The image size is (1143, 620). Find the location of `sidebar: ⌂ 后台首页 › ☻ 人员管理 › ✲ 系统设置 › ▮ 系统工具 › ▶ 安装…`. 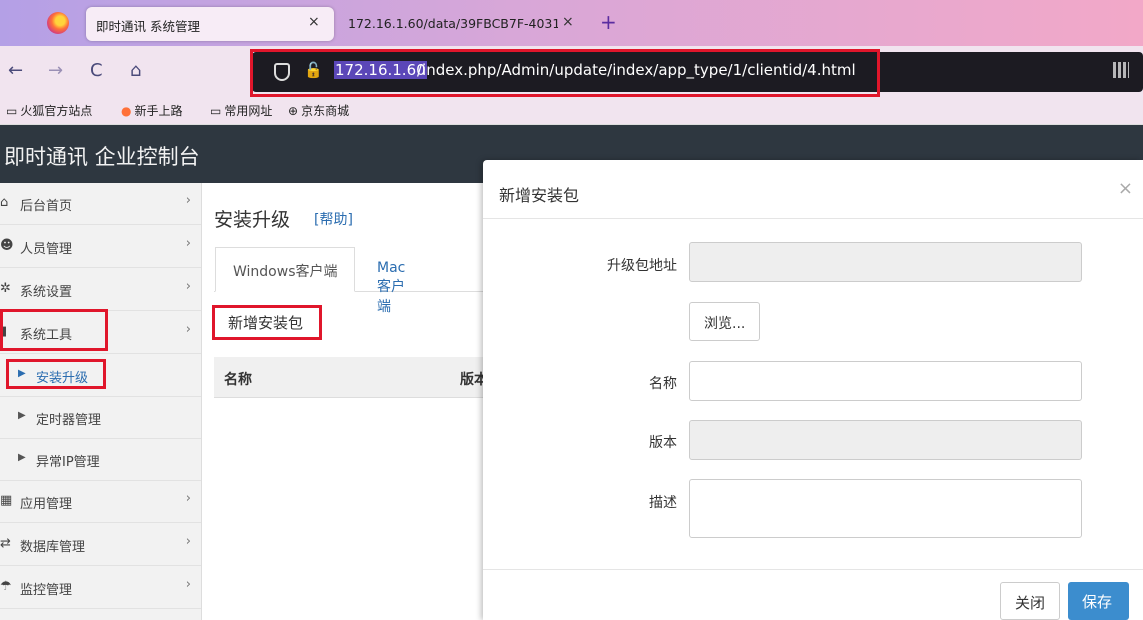

sidebar: ⌂ 后台首页 › ☻ 人员管理 › ✲ 系统设置 › ▮ 系统工具 › ▶ 安装… is located at coordinates (101, 401).